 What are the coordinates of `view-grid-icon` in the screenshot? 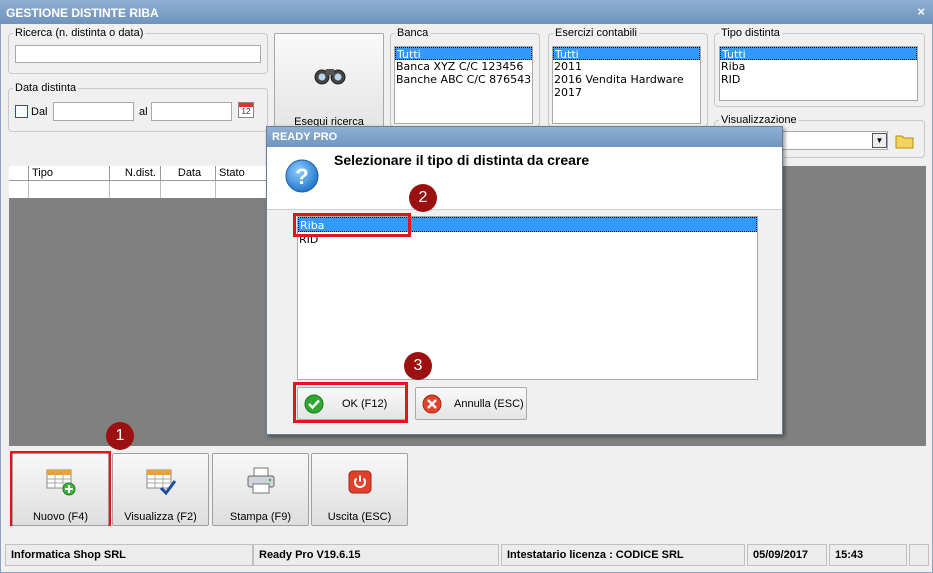 It's located at (161, 482).